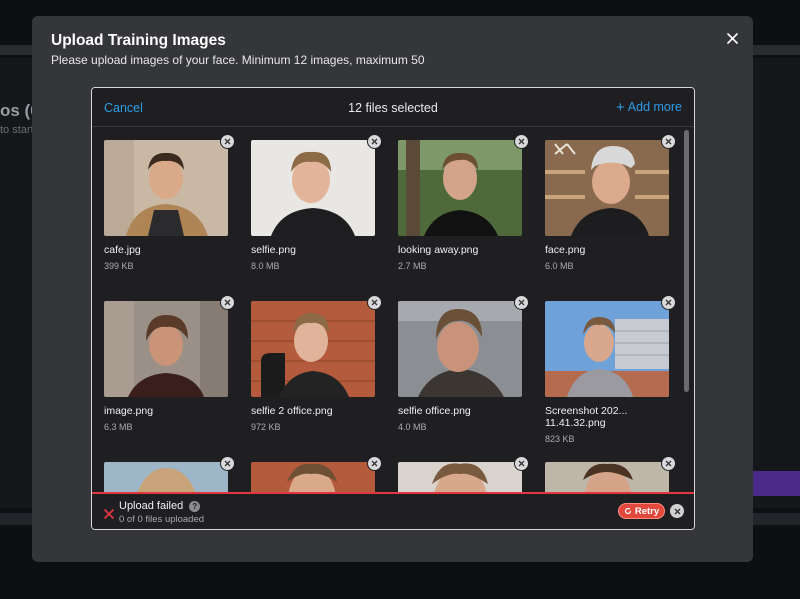 Image resolution: width=800 pixels, height=599 pixels. What do you see at coordinates (273, 250) in the screenshot?
I see `file-name: selfie.png` at bounding box center [273, 250].